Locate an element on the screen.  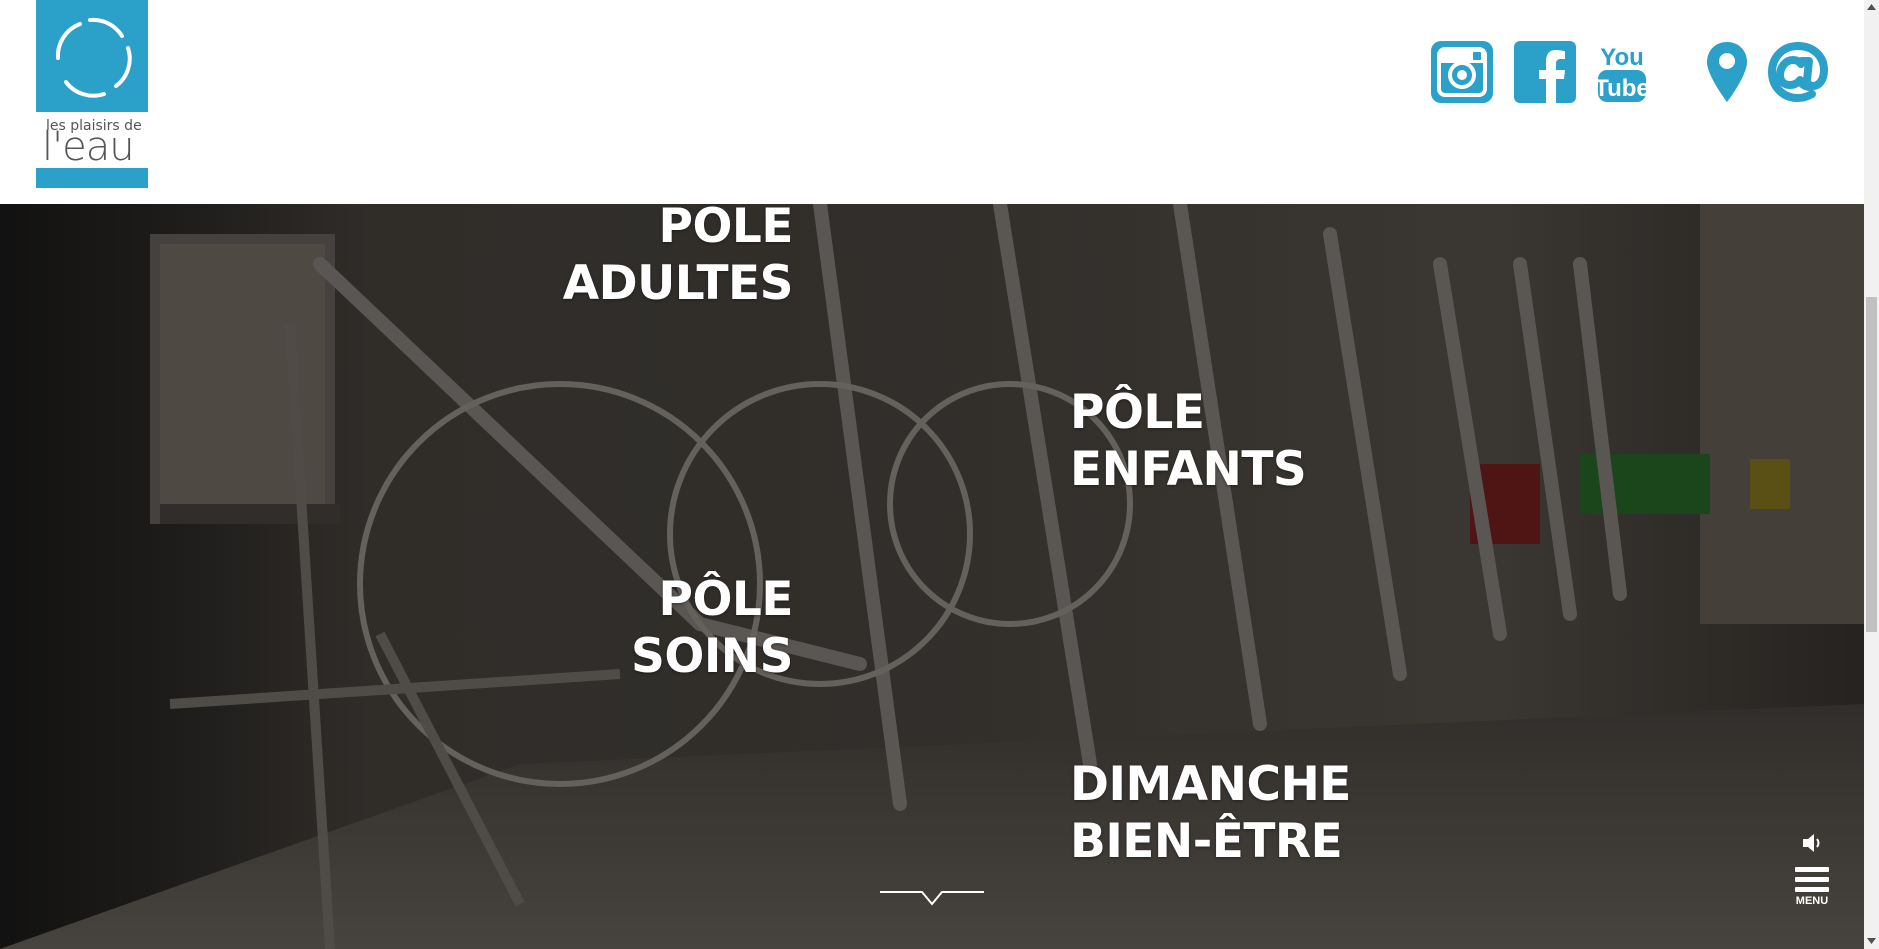
pole-adultes-line2: ADULTES is located at coordinates (678, 283).